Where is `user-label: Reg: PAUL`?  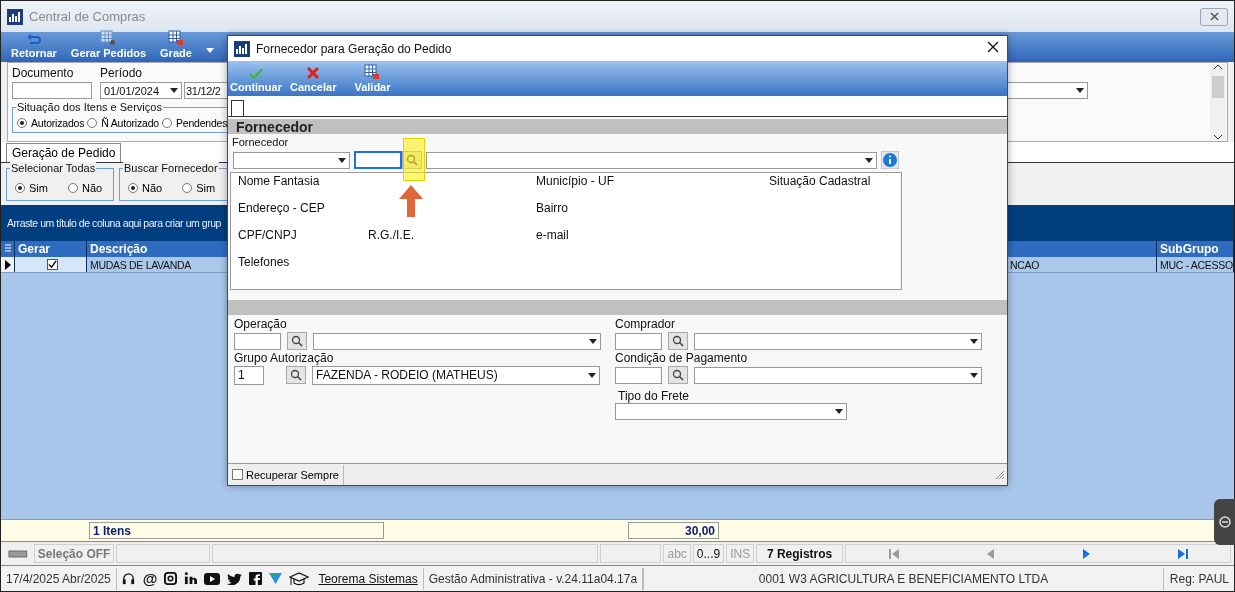
user-label: Reg: PAUL is located at coordinates (1199, 579).